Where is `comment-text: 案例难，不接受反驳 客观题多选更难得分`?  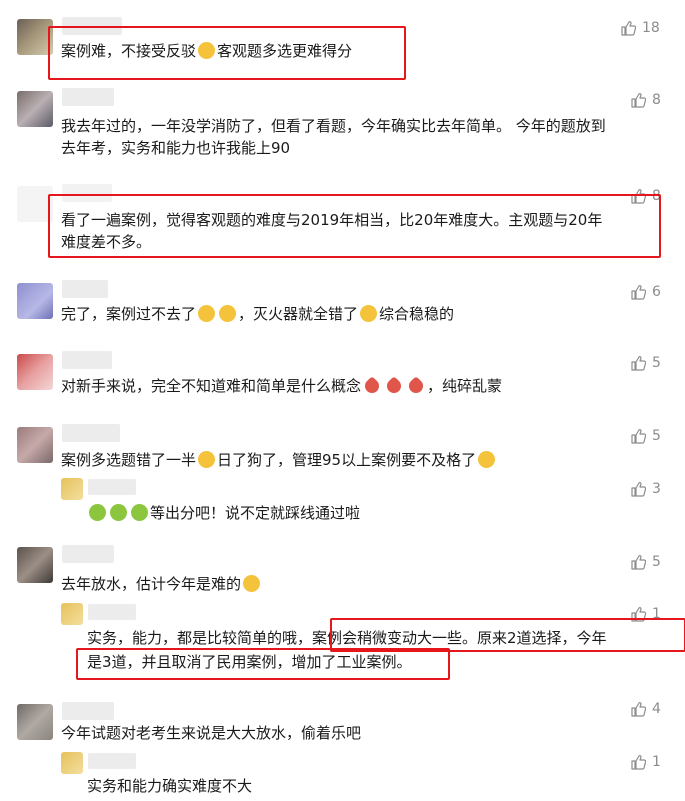
comment-text: 案例难，不接受反驳 客观题多选更难得分 is located at coordinates (207, 51).